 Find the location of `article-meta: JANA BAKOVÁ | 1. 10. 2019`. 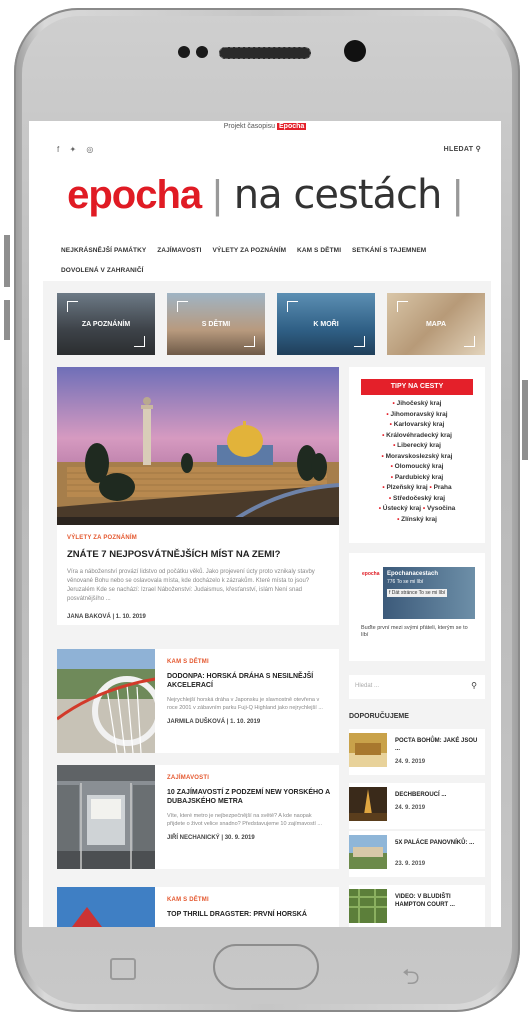

article-meta: JANA BAKOVÁ | 1. 10. 2019 is located at coordinates (106, 617).